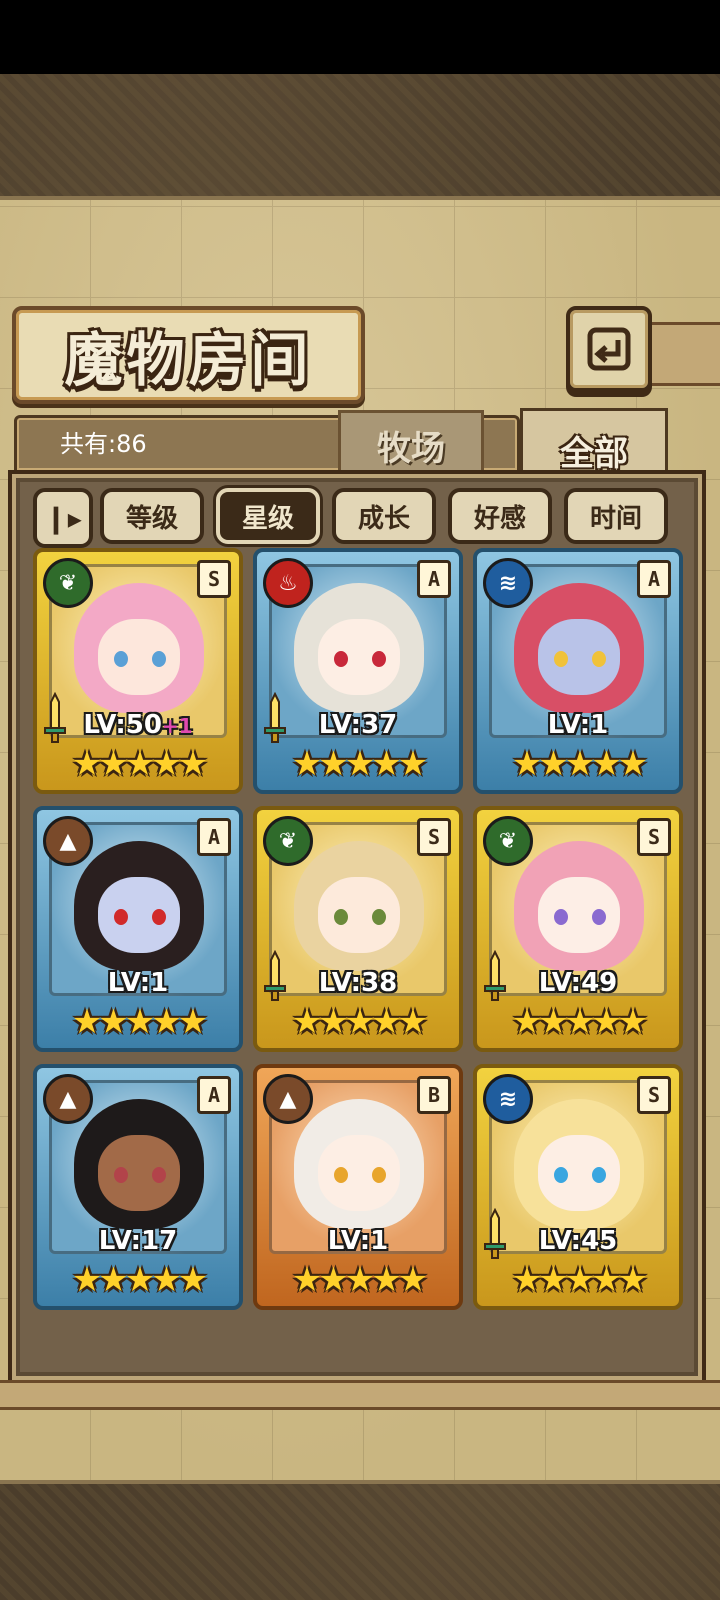 The width and height of the screenshot is (720, 1600). I want to click on monster-card: ❦ S LV:49 ★★★★★, so click(578, 929).